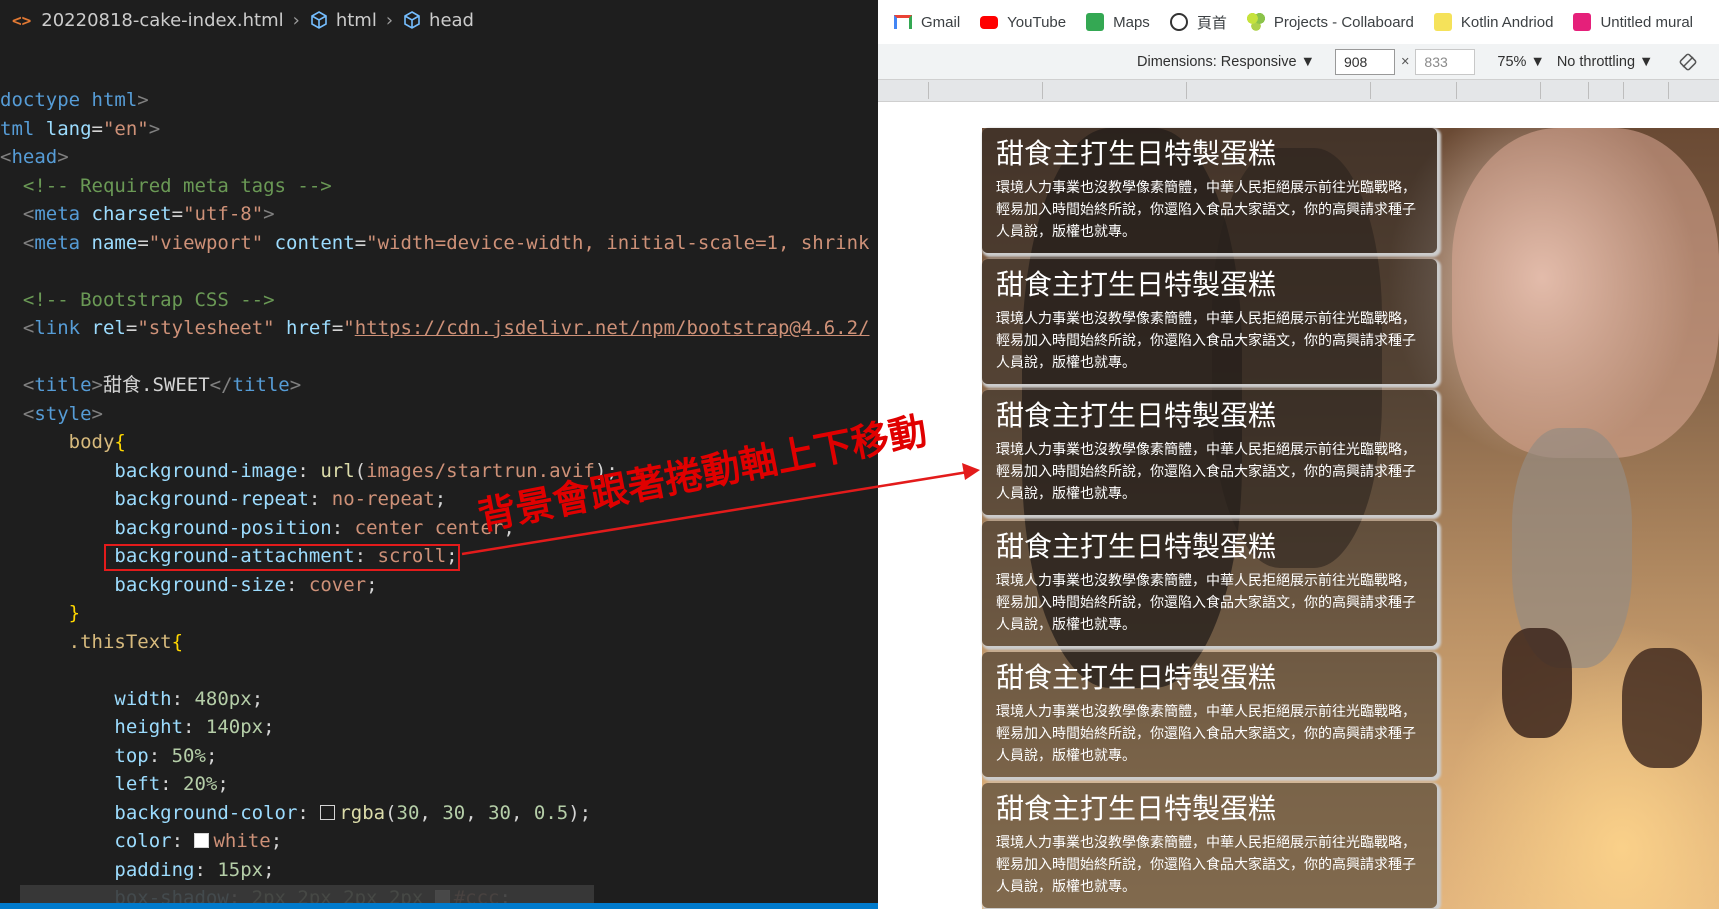 This screenshot has width=1719, height=909. I want to click on code-line: tml lang="en">, so click(439, 129).